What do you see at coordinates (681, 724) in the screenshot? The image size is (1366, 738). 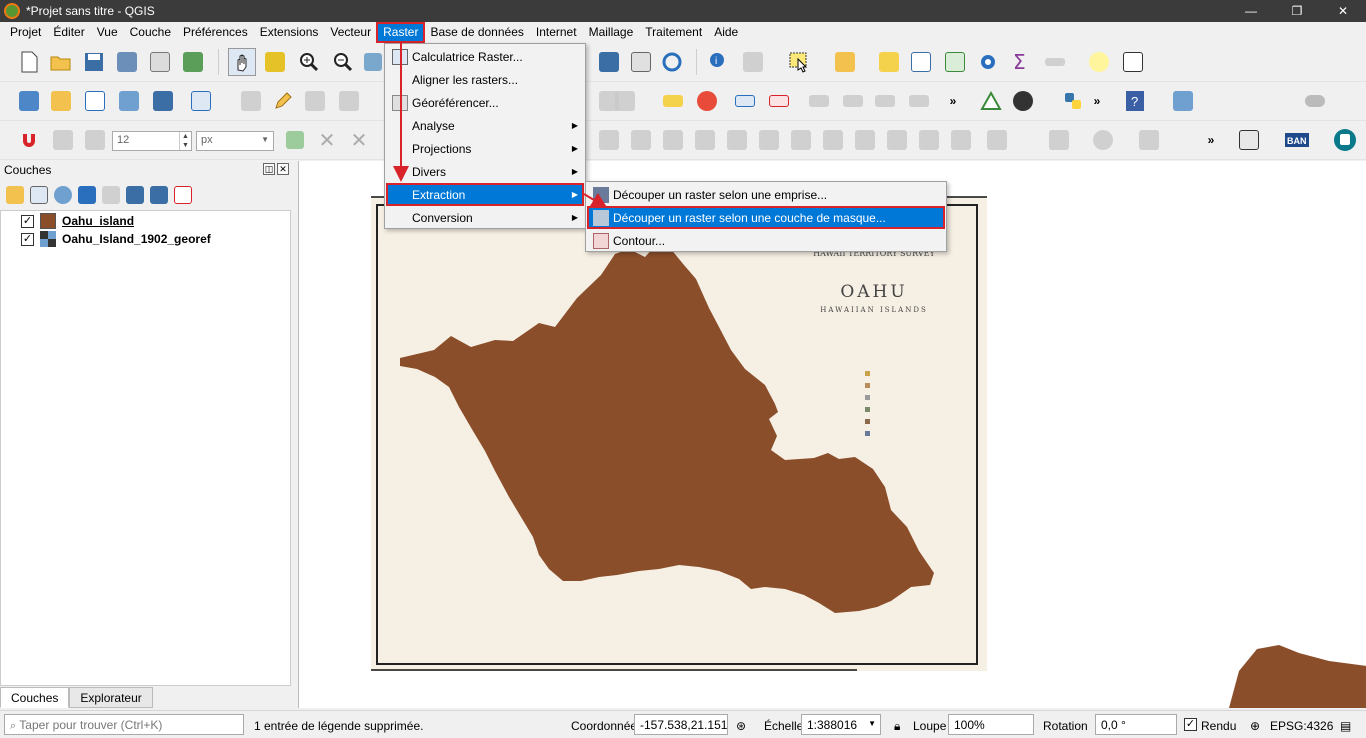 I see `coordinate-field: -157.538,21.151` at bounding box center [681, 724].